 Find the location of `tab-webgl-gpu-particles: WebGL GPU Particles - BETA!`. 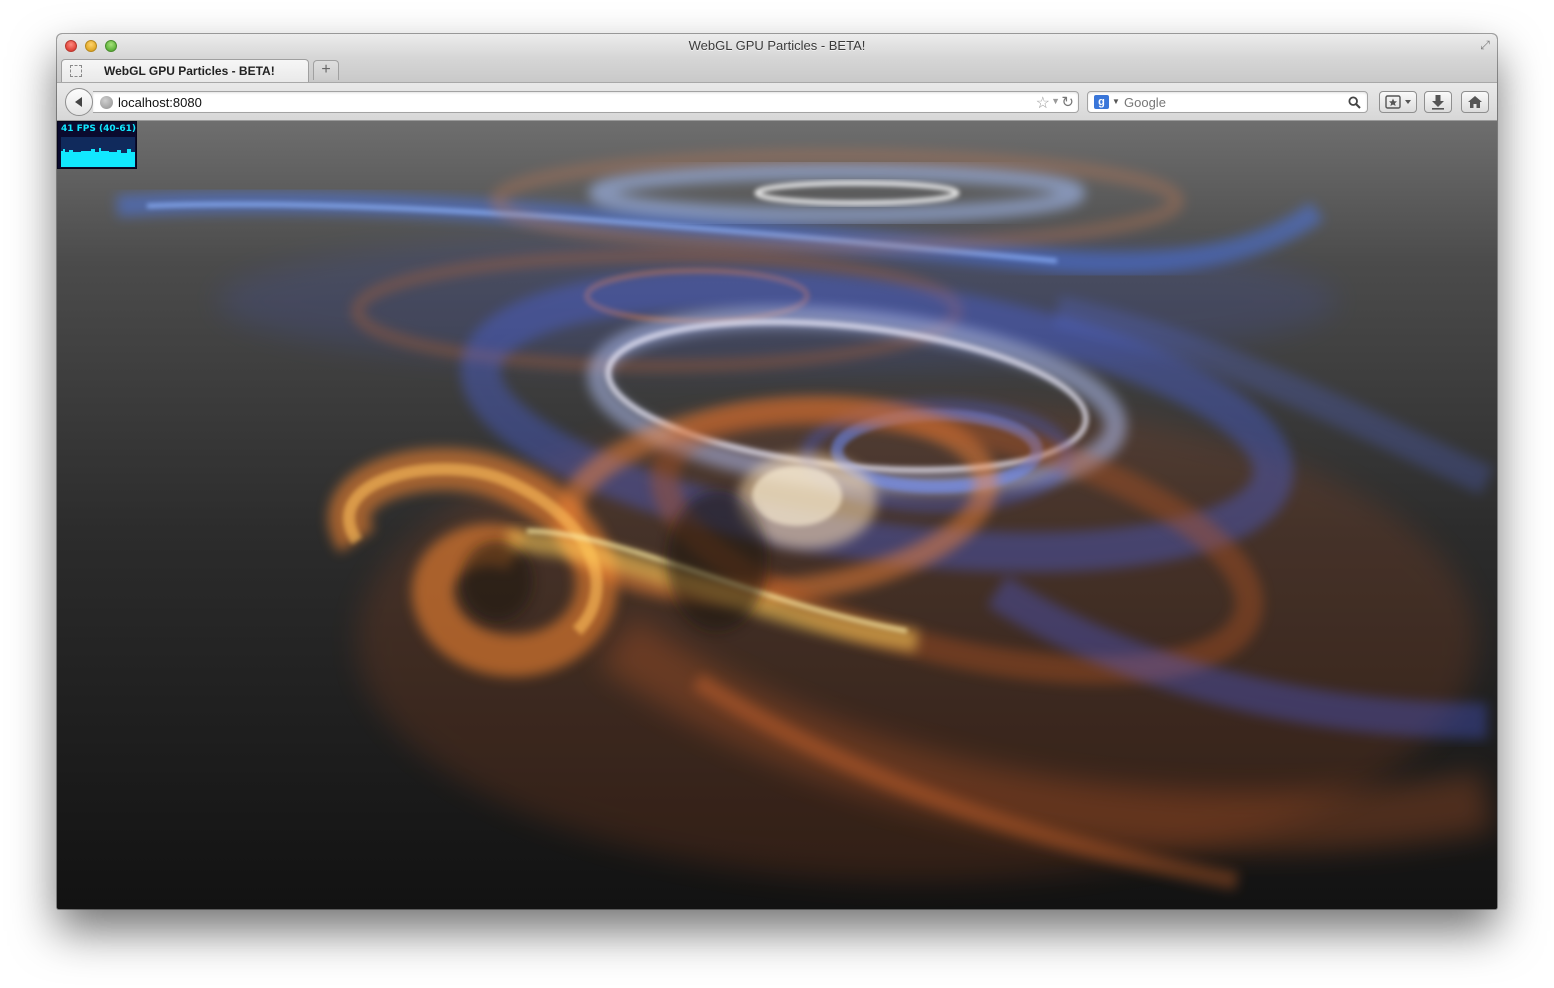

tab-webgl-gpu-particles: WebGL GPU Particles - BETA! is located at coordinates (185, 70).